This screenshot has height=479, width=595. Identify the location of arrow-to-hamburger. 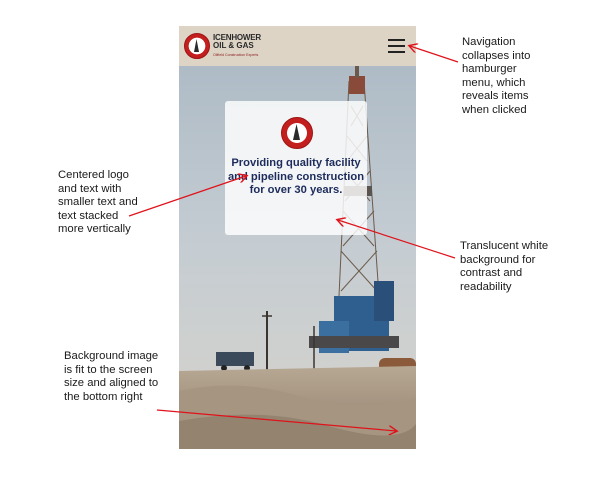
(434, 54).